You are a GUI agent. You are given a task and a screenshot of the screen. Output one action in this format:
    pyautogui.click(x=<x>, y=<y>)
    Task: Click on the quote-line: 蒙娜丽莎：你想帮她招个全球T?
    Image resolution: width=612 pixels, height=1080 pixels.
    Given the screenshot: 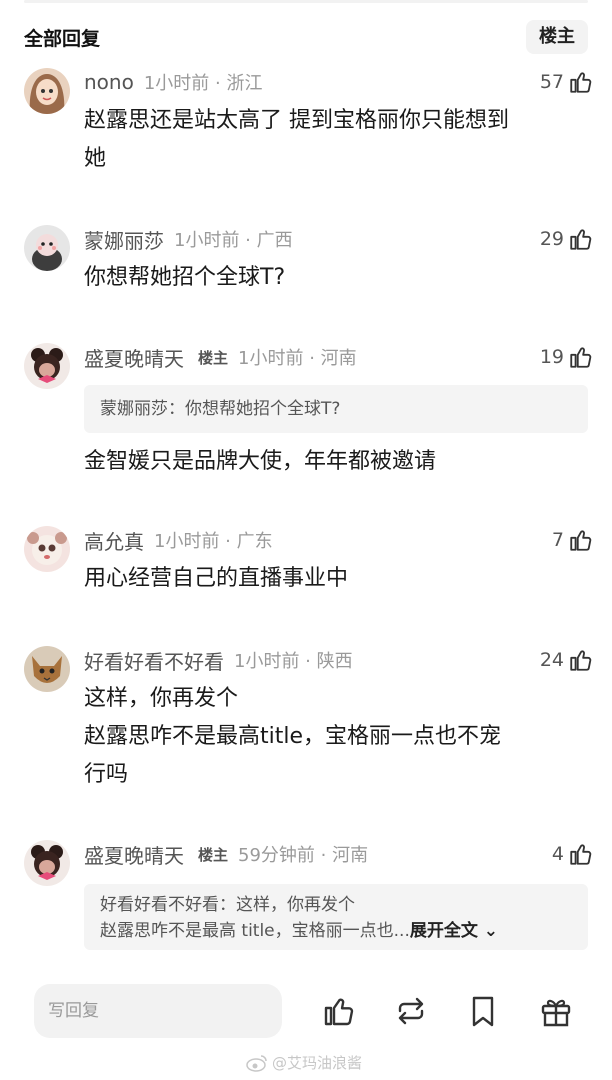 What is the action you would take?
    pyautogui.click(x=220, y=409)
    